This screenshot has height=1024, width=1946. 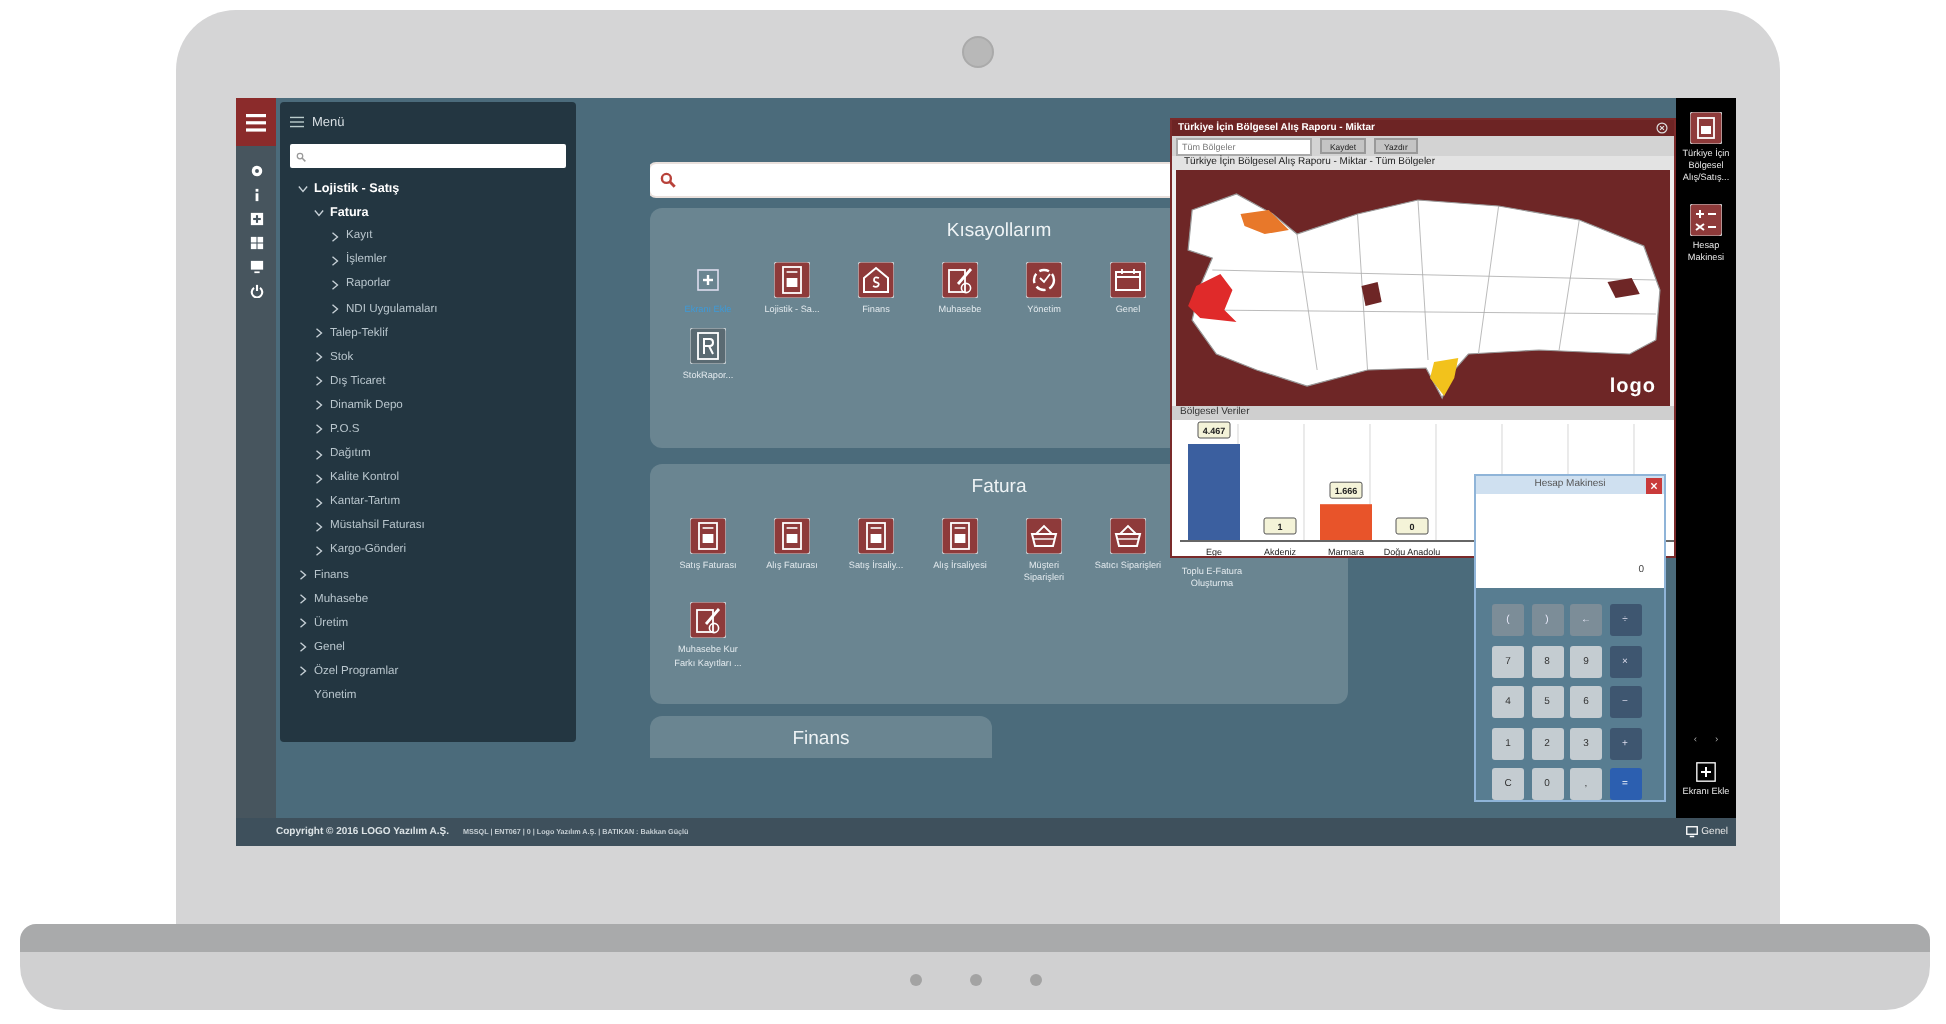 What do you see at coordinates (1662, 128) in the screenshot?
I see `close-icon` at bounding box center [1662, 128].